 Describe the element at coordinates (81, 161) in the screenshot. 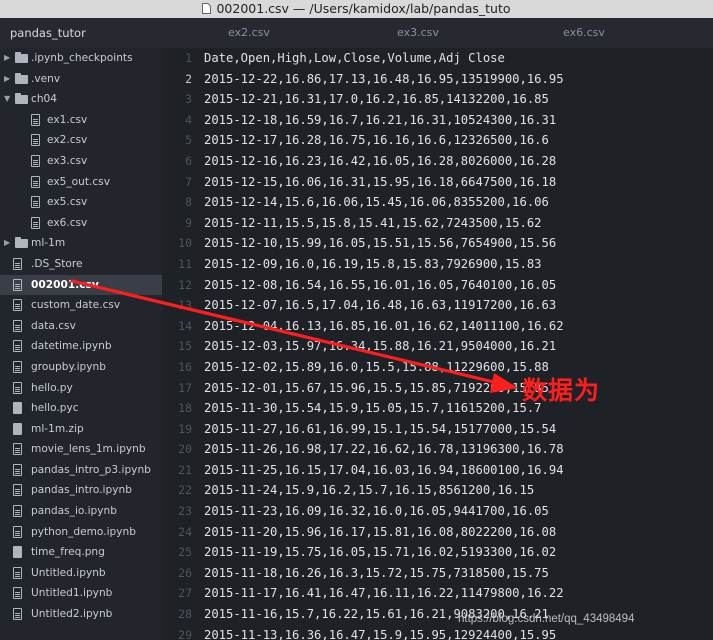

I see `sidebar-item-ex3-csv: ex3.csv` at that location.